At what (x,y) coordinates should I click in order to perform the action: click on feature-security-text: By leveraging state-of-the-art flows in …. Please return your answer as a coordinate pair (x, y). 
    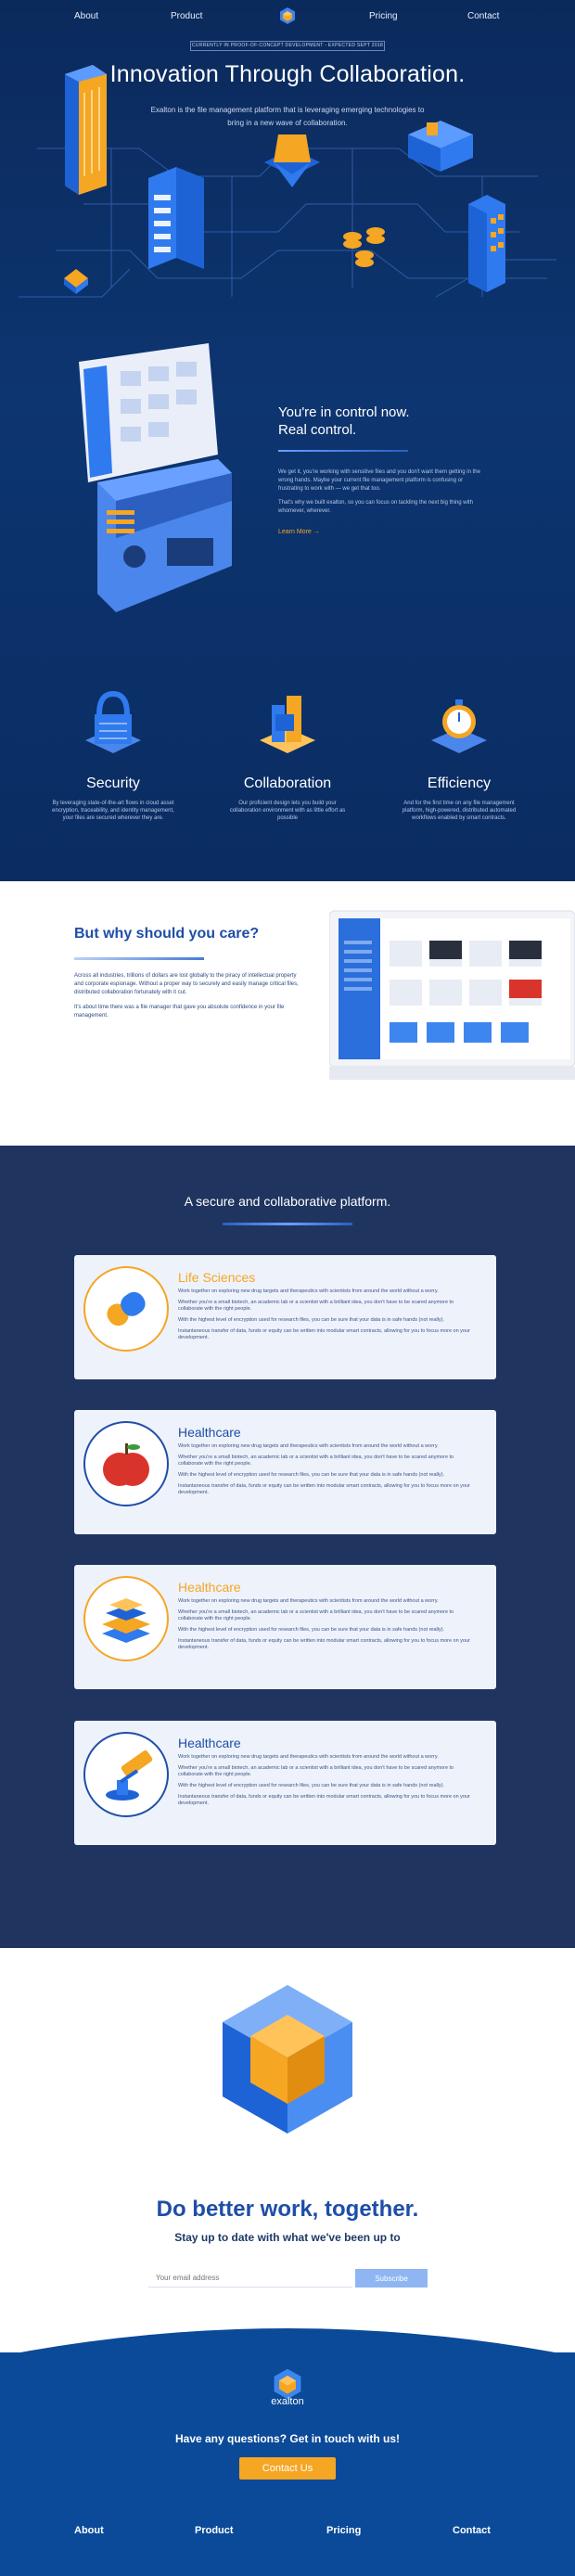
    Looking at the image, I should click on (113, 811).